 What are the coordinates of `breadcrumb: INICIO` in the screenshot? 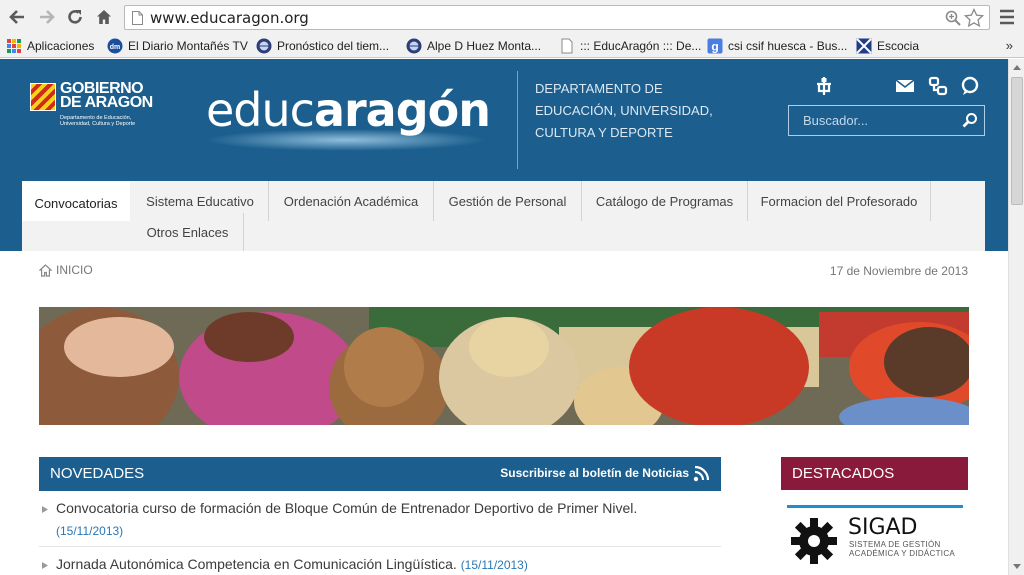 It's located at (66, 270).